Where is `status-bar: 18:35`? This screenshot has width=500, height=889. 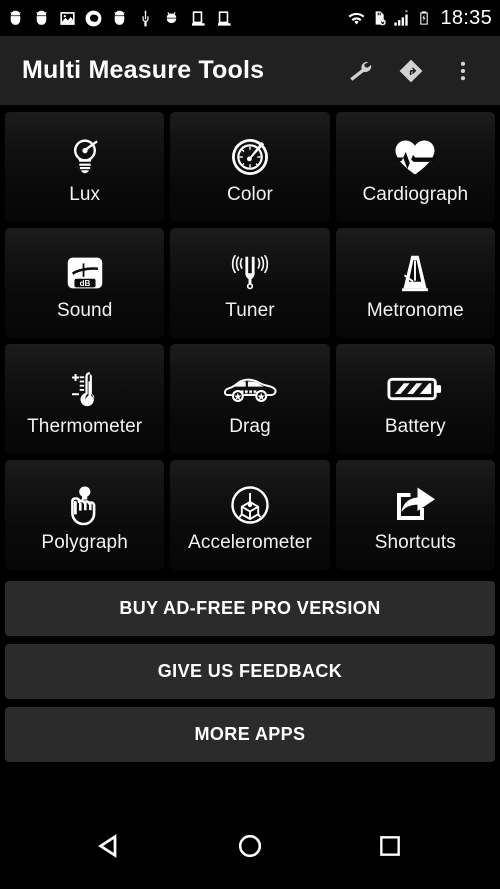 status-bar: 18:35 is located at coordinates (250, 18).